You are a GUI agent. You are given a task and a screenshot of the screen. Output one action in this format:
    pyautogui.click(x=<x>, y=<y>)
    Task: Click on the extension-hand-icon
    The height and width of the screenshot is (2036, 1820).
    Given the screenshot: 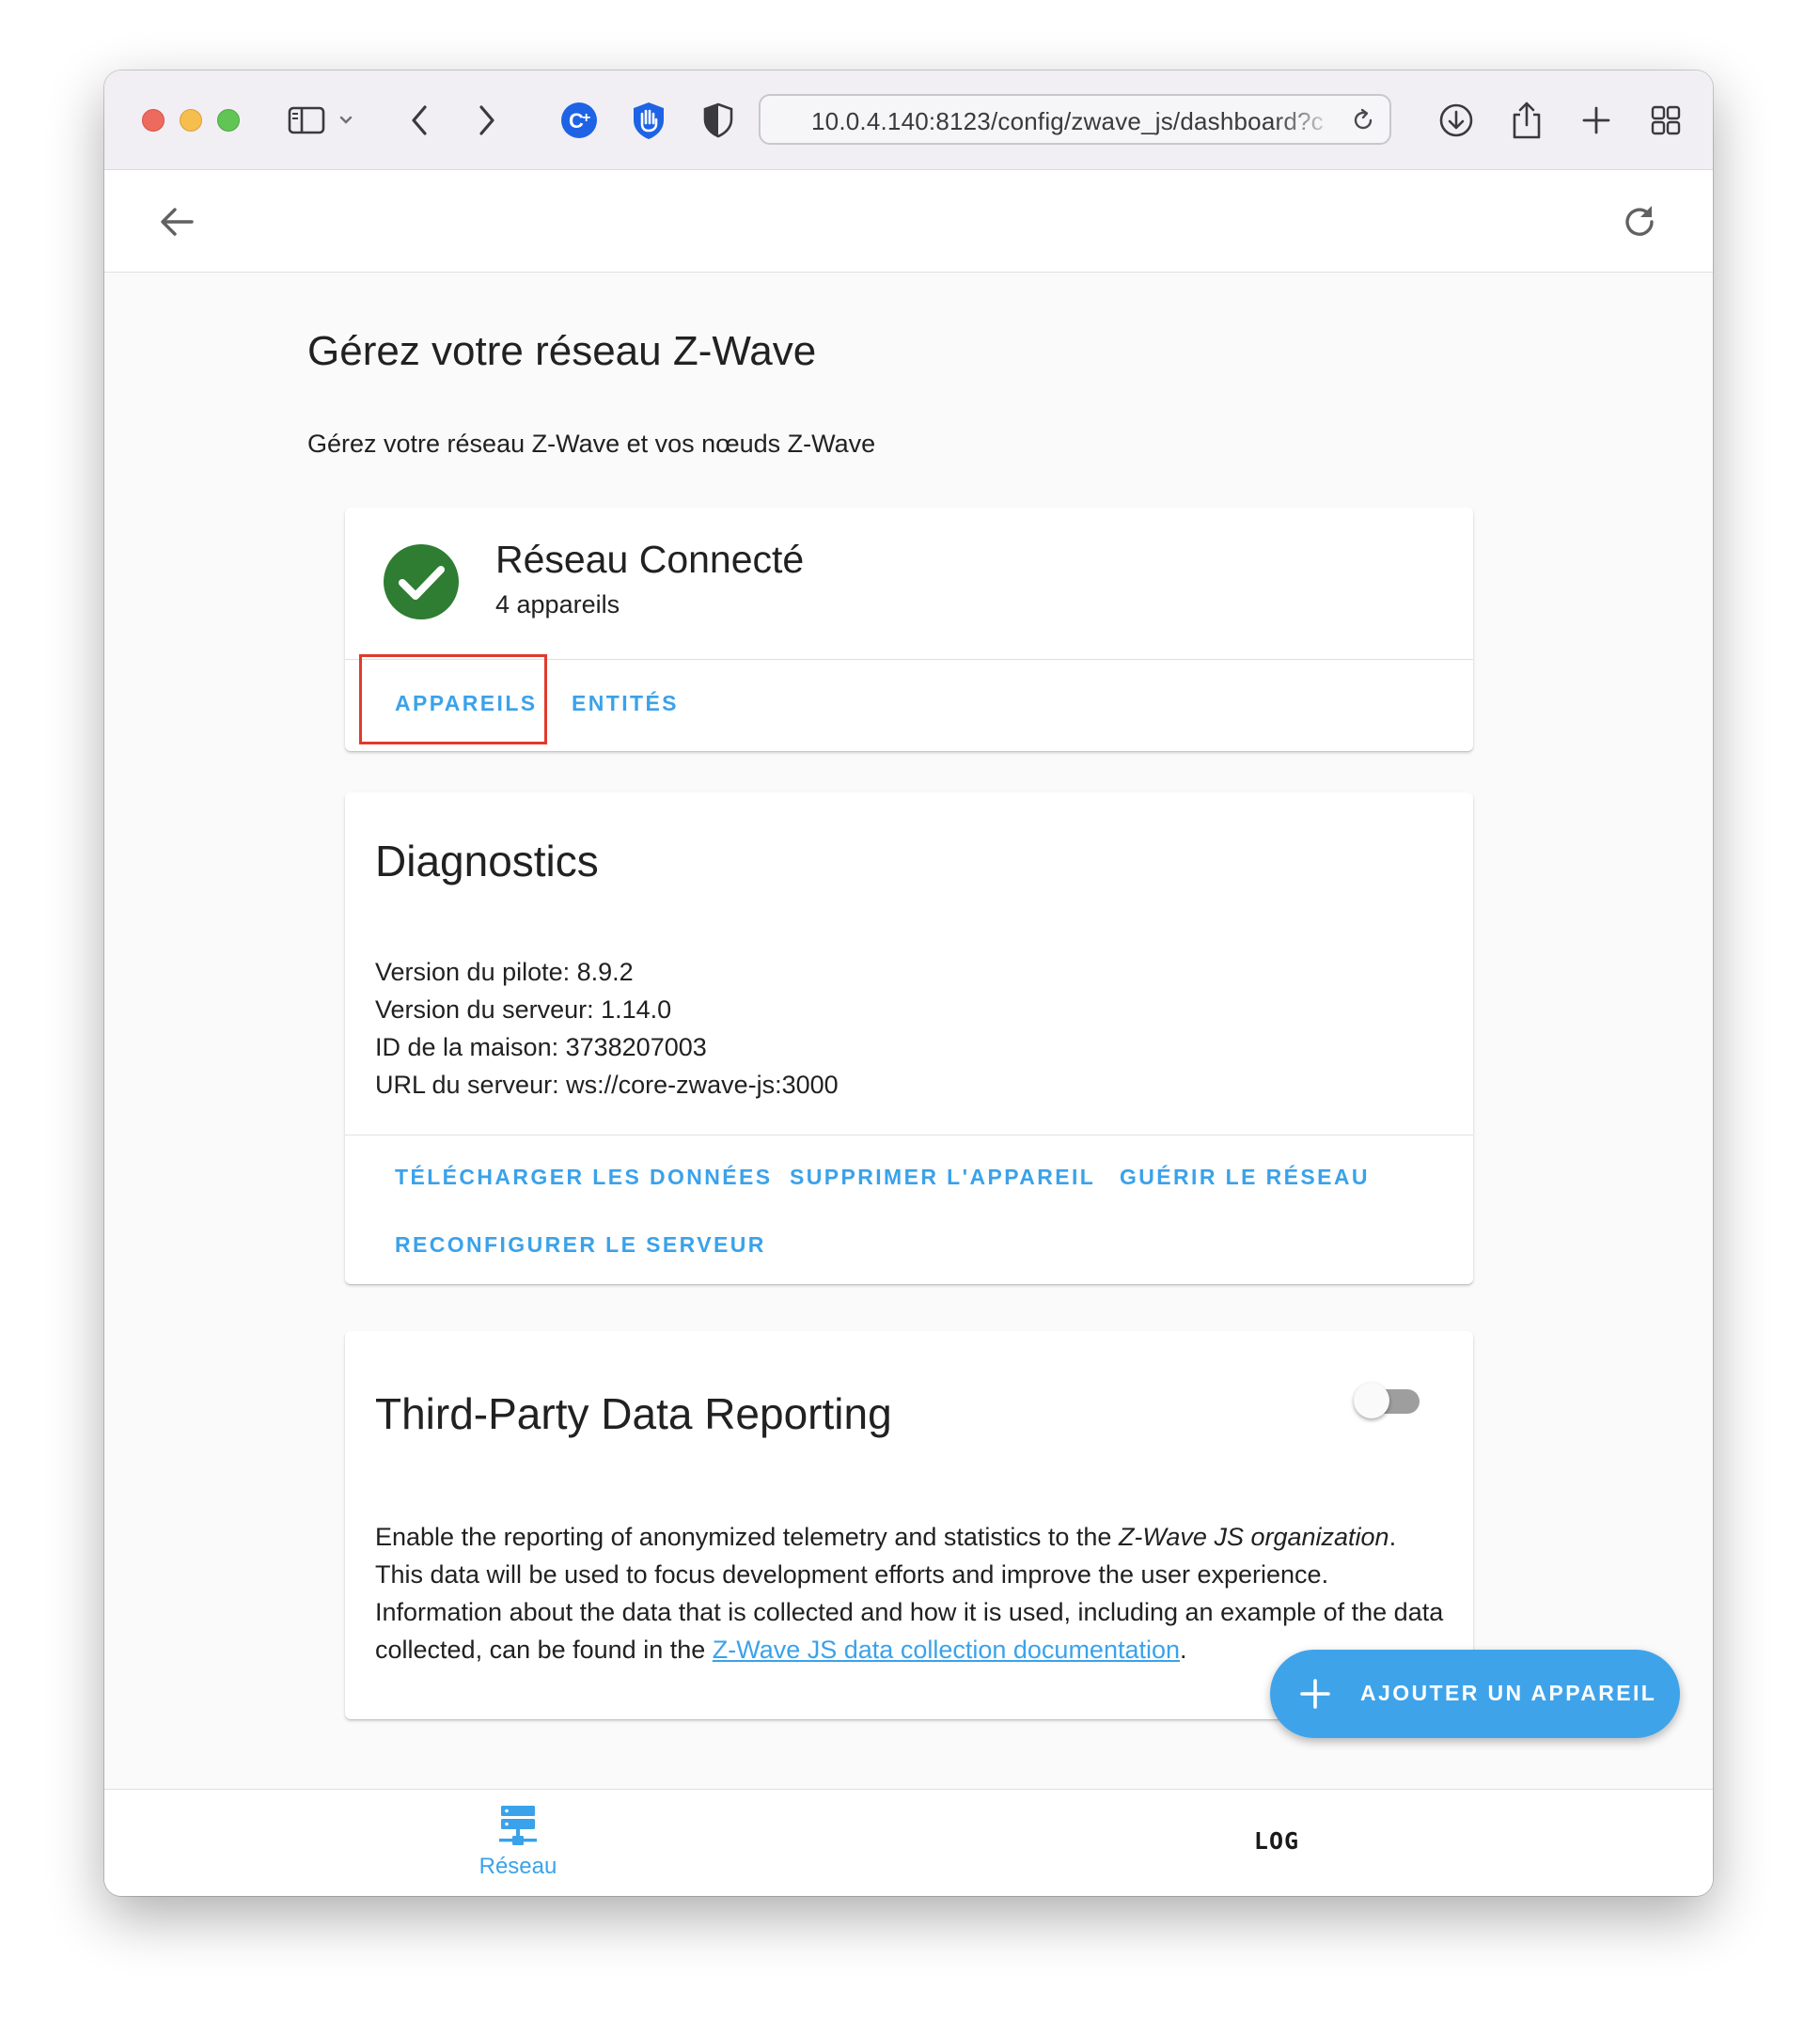 What is the action you would take?
    pyautogui.click(x=649, y=120)
    